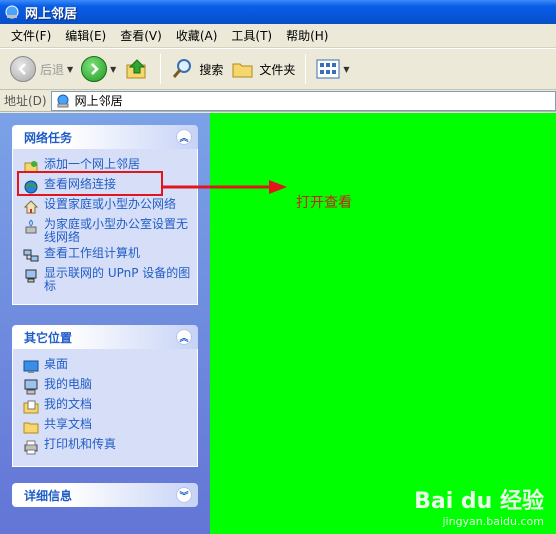 Image resolution: width=556 pixels, height=534 pixels. Describe the element at coordinates (307, 35) in the screenshot. I see `menu-help: 帮助(H)` at that location.